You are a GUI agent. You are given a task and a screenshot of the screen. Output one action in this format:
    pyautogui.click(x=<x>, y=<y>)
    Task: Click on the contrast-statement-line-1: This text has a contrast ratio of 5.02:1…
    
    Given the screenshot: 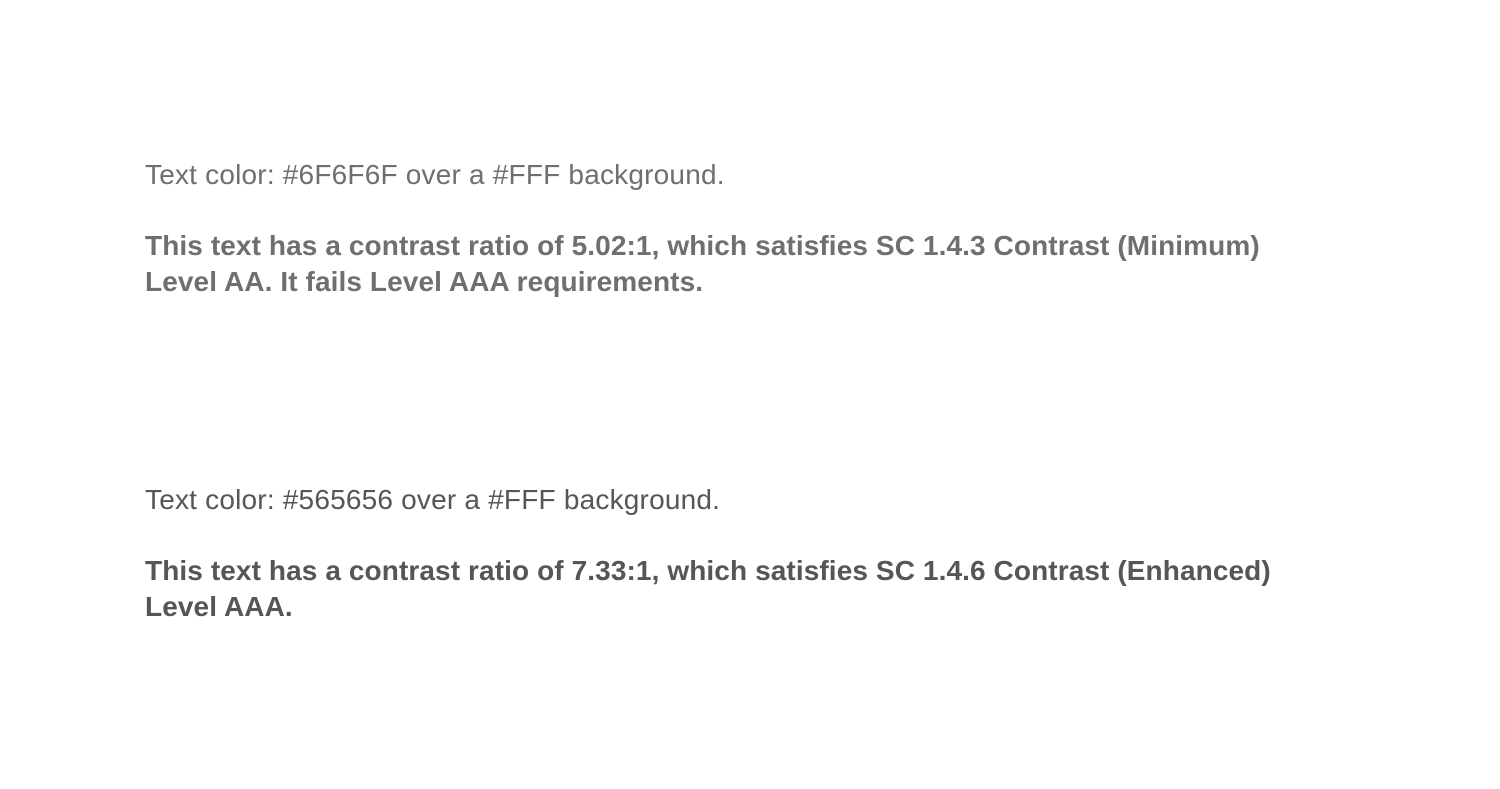 What is the action you would take?
    pyautogui.click(x=702, y=245)
    